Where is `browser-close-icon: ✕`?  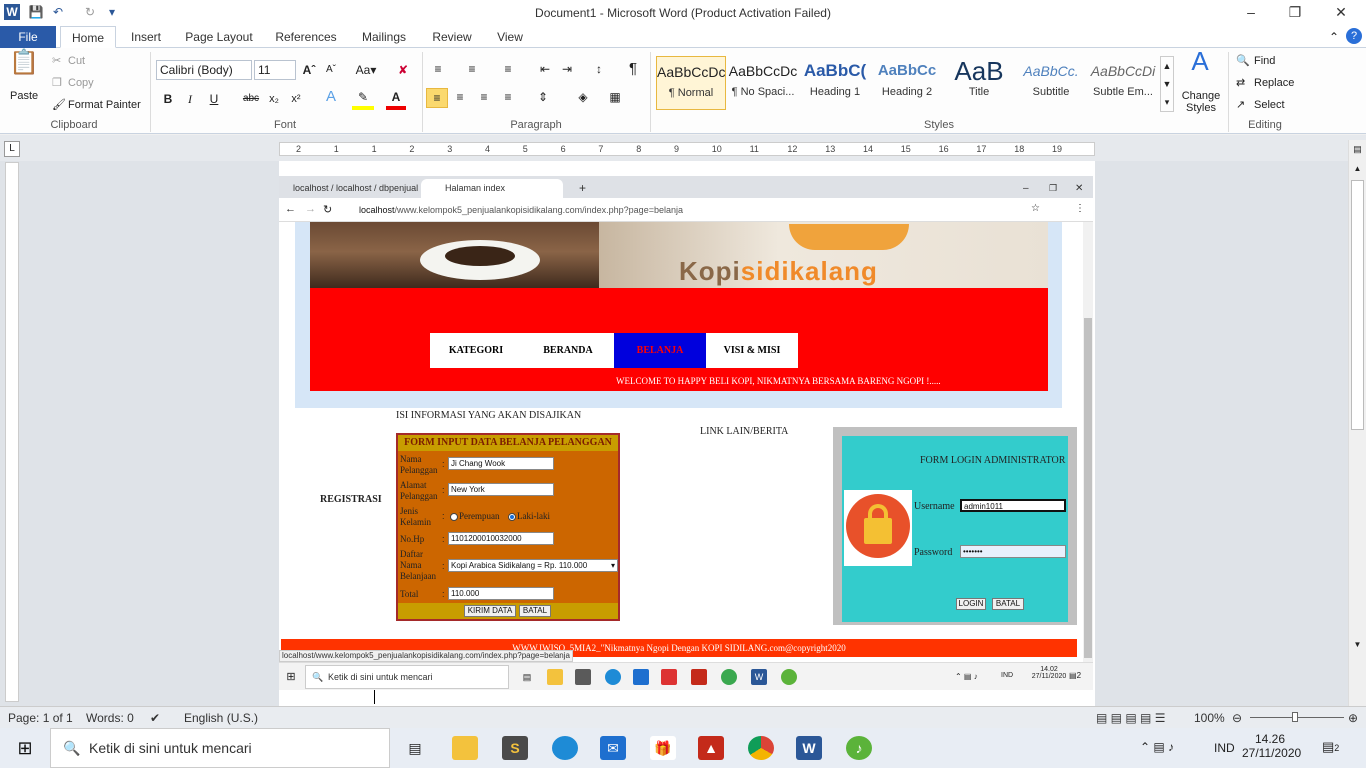 browser-close-icon: ✕ is located at coordinates (1075, 188).